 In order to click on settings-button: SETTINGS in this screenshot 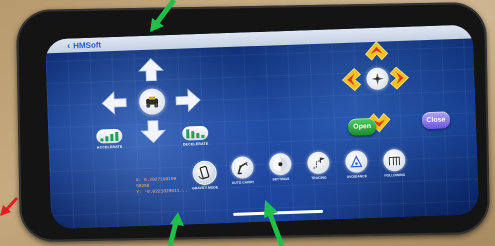, I will do `click(280, 167)`.